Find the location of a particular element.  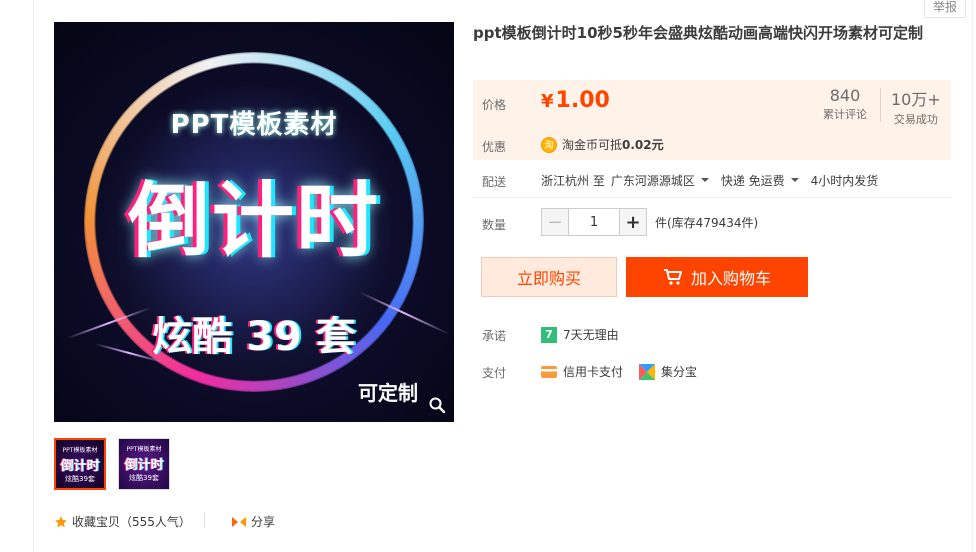

delivery-method-select: 快递 免运费 is located at coordinates (753, 180).